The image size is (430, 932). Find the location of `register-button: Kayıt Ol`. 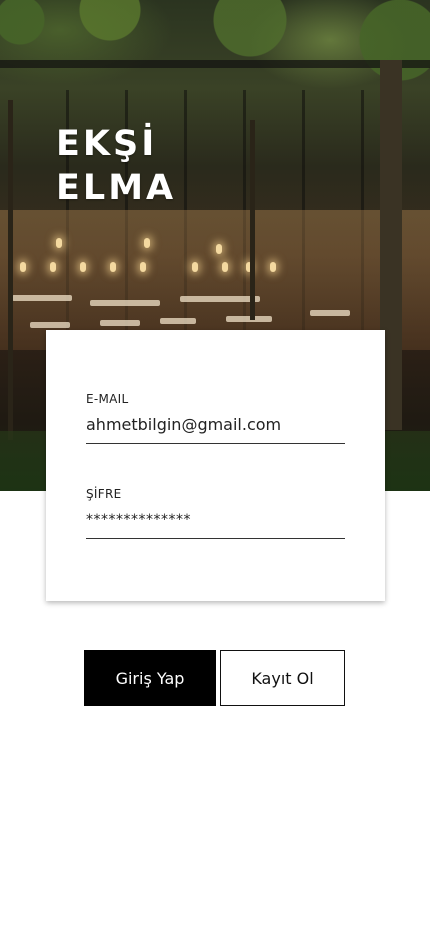

register-button: Kayıt Ol is located at coordinates (282, 678).